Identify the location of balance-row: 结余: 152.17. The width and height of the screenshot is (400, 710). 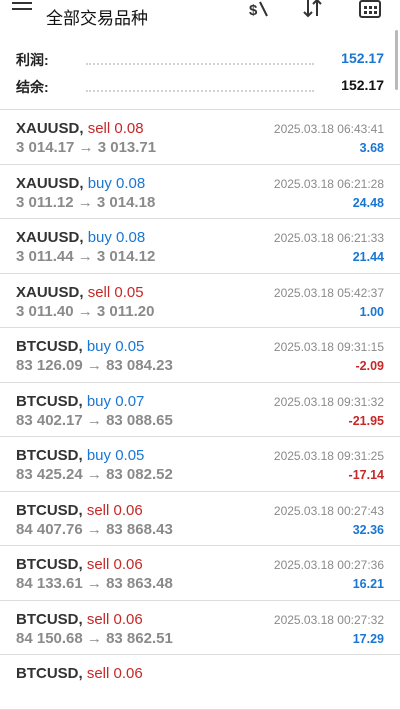
(200, 89).